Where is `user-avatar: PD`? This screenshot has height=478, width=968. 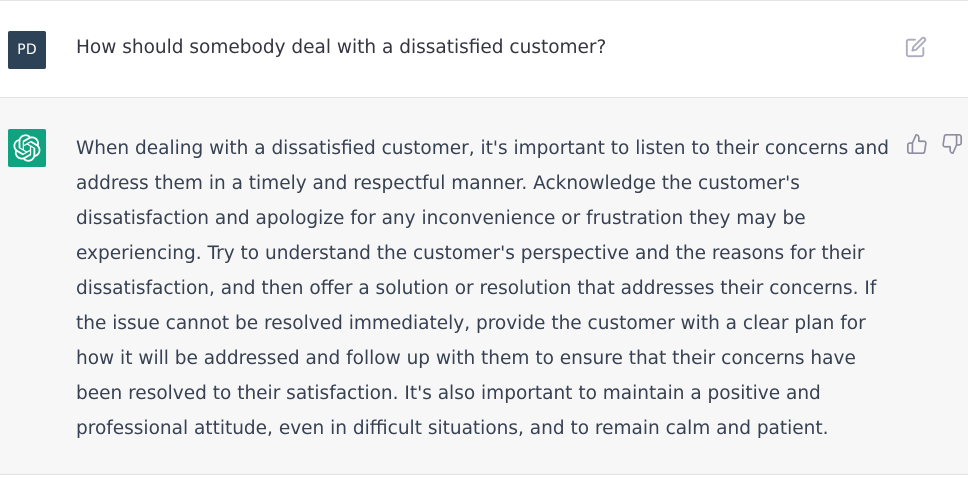 user-avatar: PD is located at coordinates (27, 50).